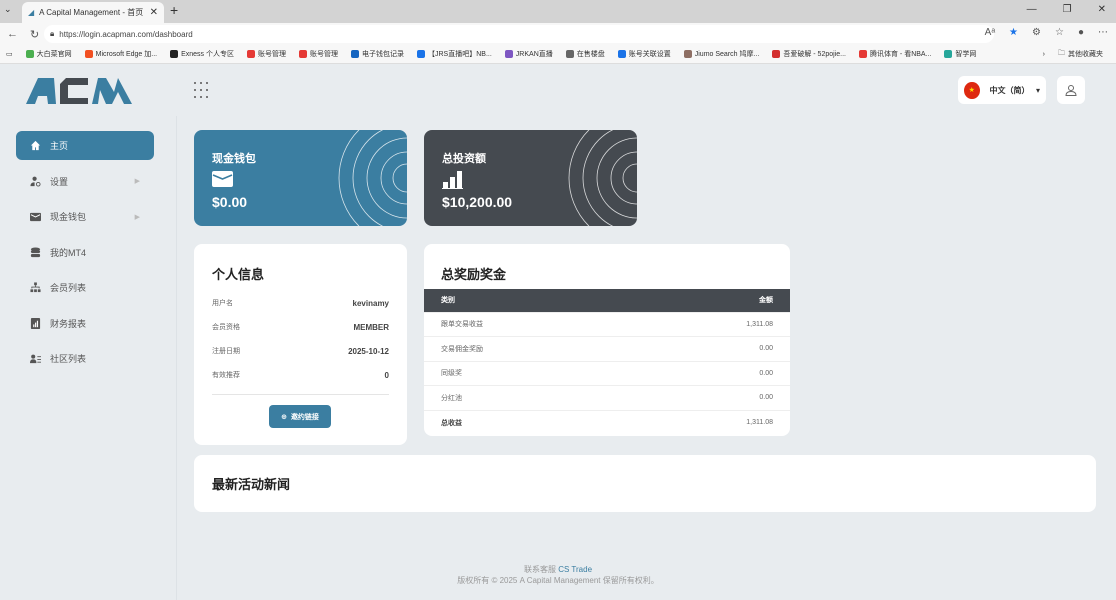 The image size is (1116, 600). I want to click on cell-category: 跟单交易收益, so click(526, 324).